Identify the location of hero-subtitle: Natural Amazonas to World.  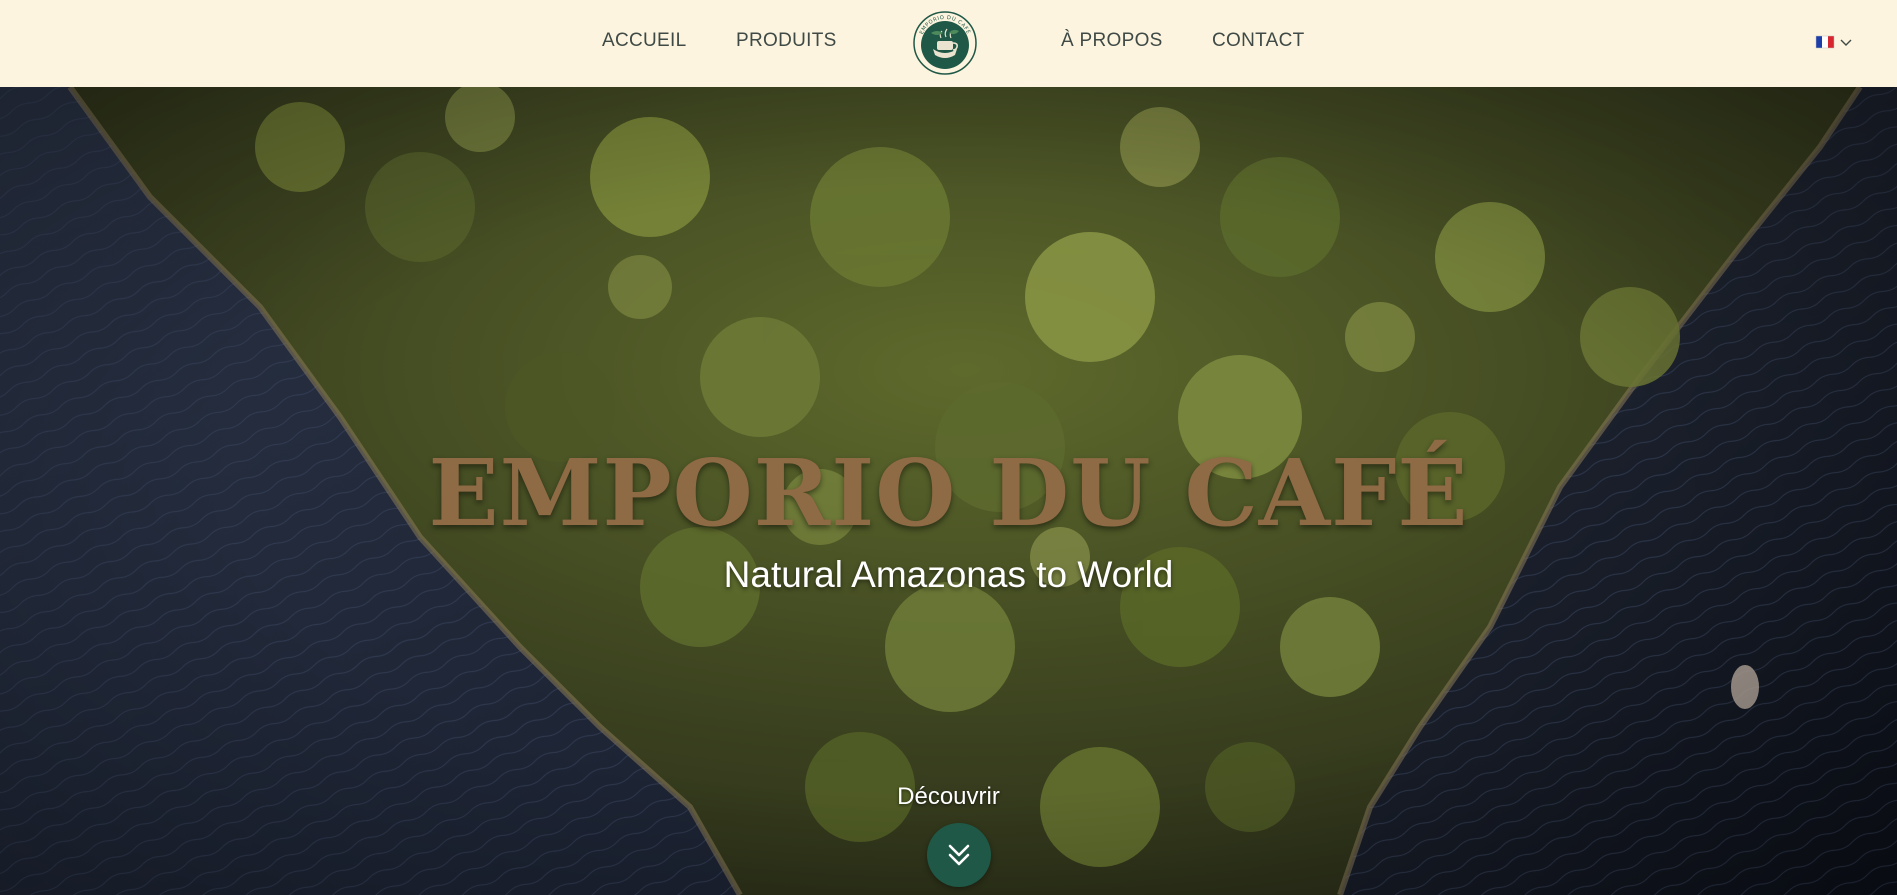
(948, 574).